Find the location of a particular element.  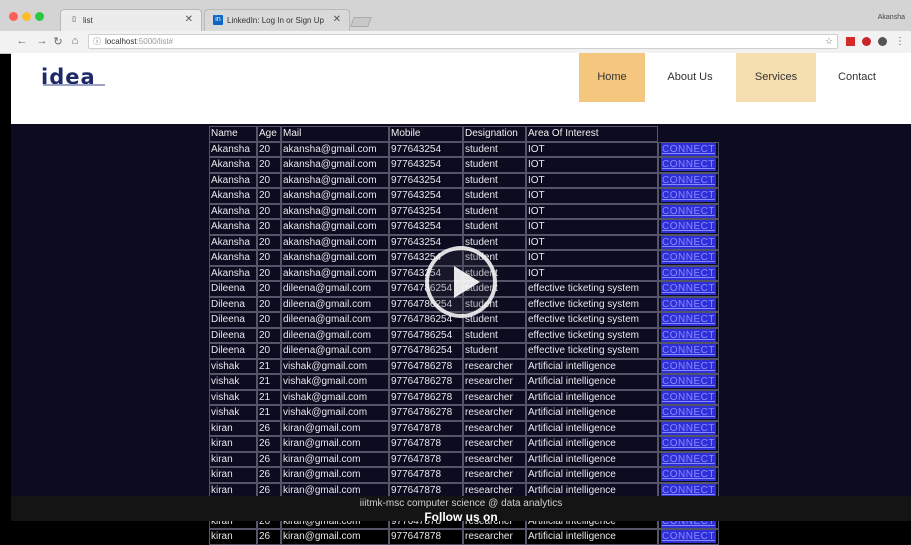

bookmark-star-icon: ☆ is located at coordinates (829, 41).